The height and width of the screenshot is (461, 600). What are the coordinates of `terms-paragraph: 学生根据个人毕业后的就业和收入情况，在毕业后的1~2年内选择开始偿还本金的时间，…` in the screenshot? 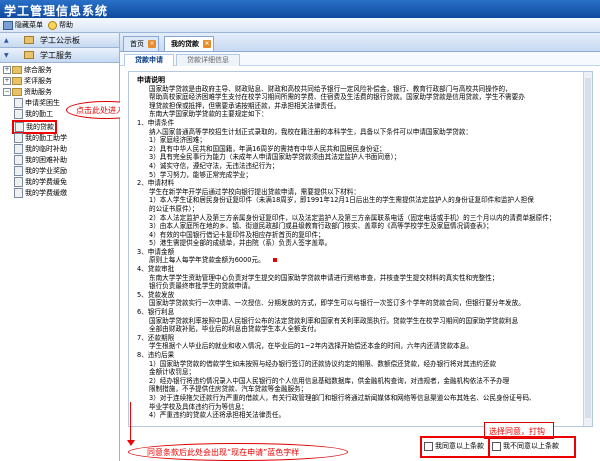 It's located at (311, 346).